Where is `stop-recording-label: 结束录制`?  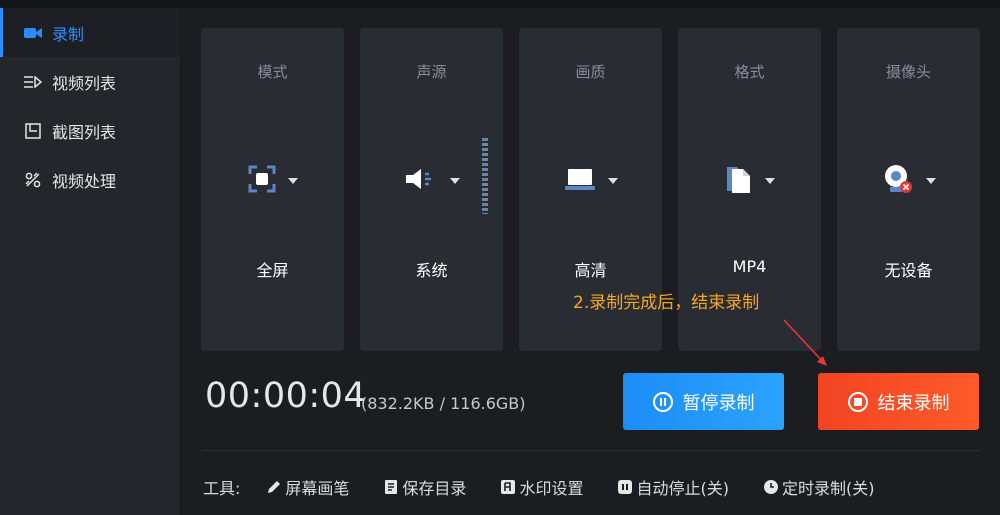 stop-recording-label: 结束录制 is located at coordinates (913, 403).